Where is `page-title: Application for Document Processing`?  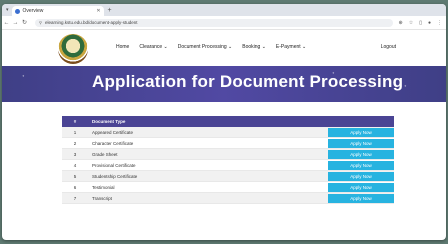 page-title: Application for Document Processing is located at coordinates (248, 81).